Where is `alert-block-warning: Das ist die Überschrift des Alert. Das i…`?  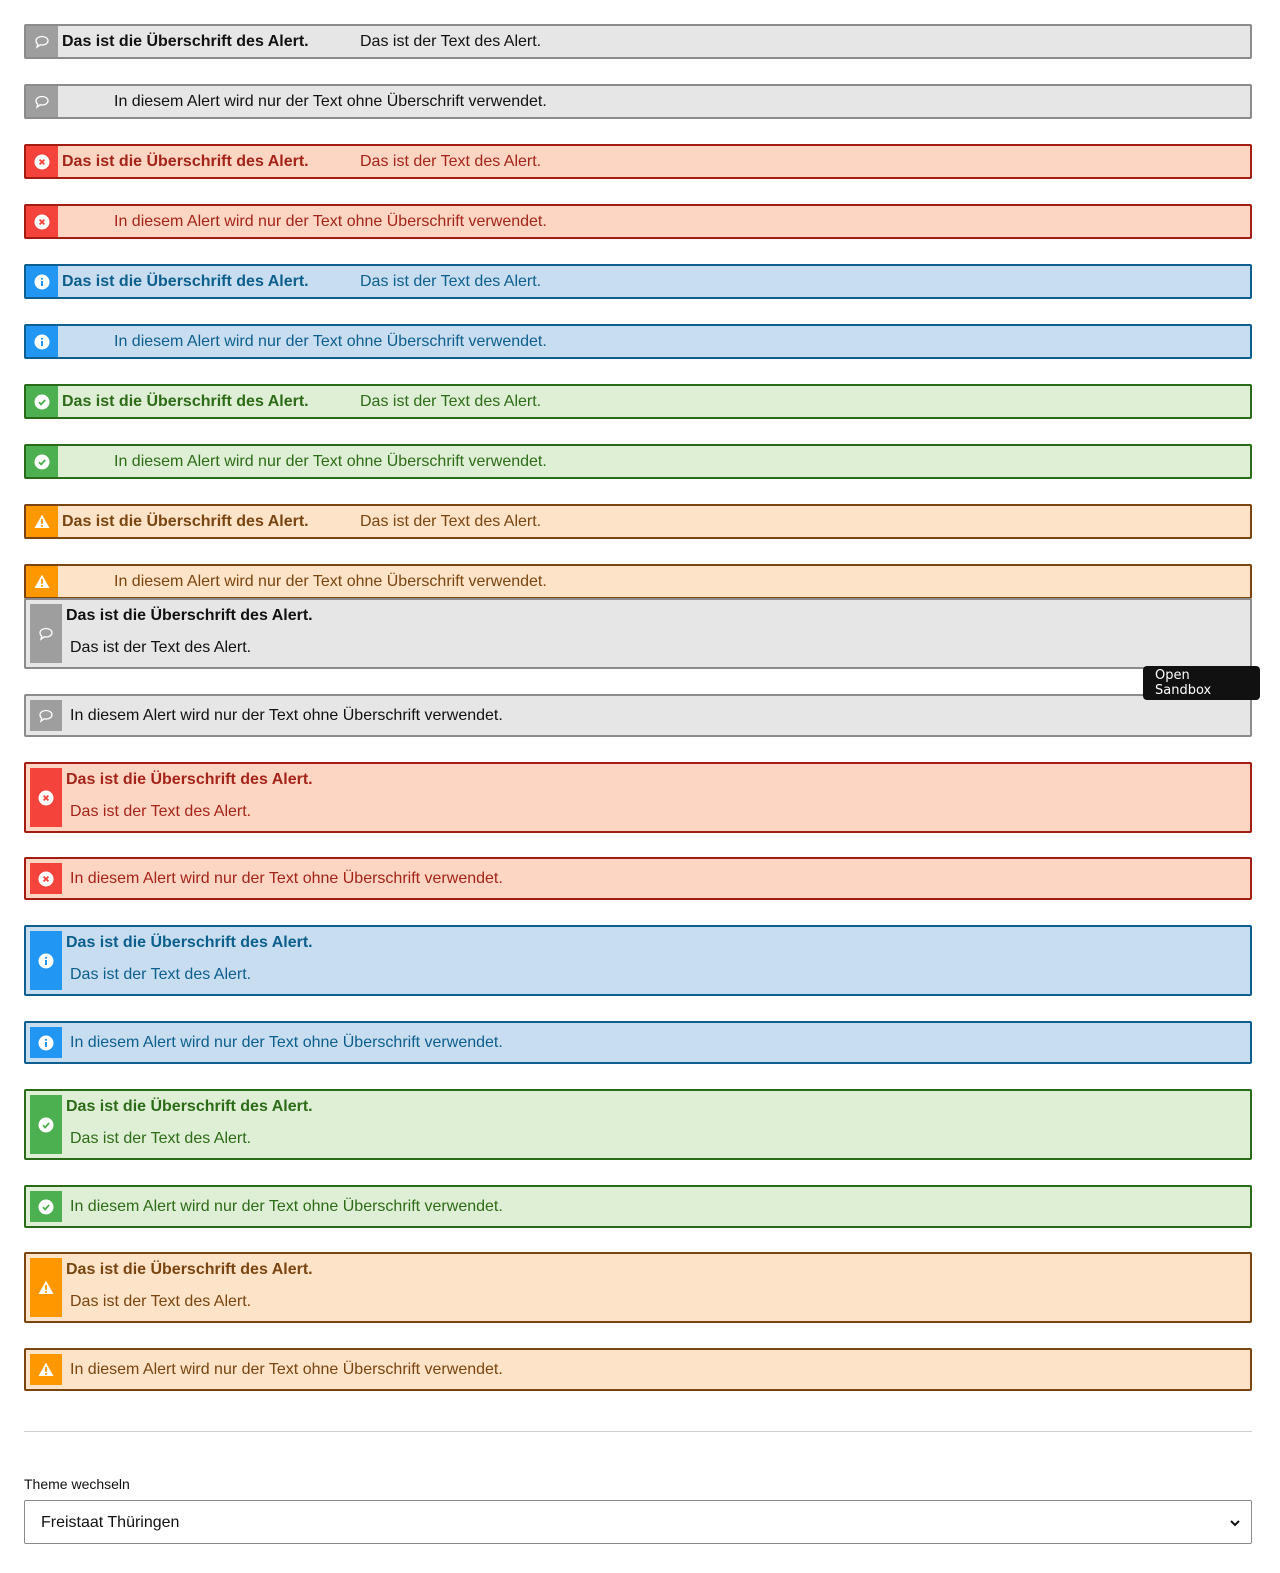 alert-block-warning: Das ist die Überschrift des Alert. Das i… is located at coordinates (638, 1287).